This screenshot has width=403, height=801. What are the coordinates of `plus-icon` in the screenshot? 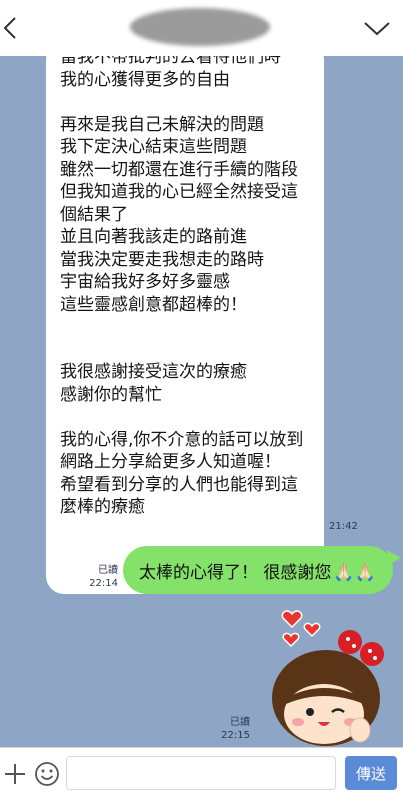 It's located at (15, 774).